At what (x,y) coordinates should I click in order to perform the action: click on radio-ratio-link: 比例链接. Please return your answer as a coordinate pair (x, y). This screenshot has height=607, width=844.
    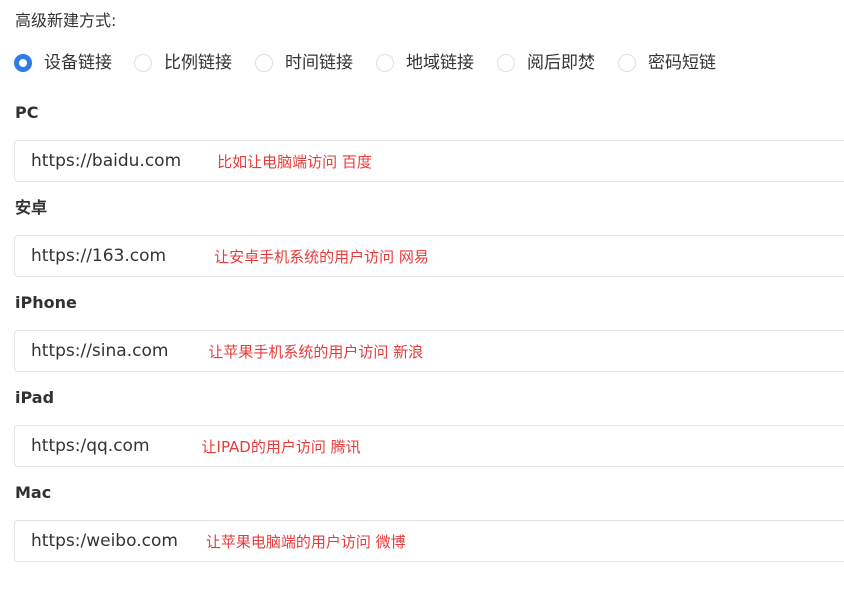
    Looking at the image, I should click on (183, 63).